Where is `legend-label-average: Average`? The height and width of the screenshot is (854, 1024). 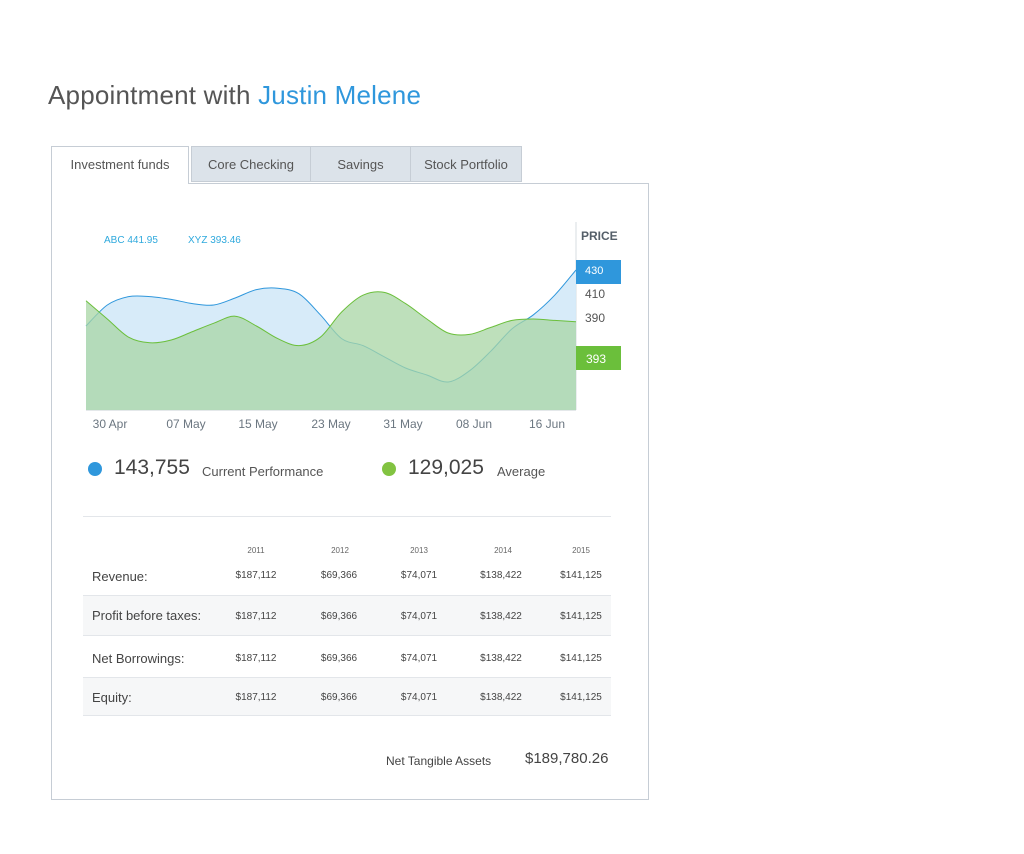
legend-label-average: Average is located at coordinates (521, 471).